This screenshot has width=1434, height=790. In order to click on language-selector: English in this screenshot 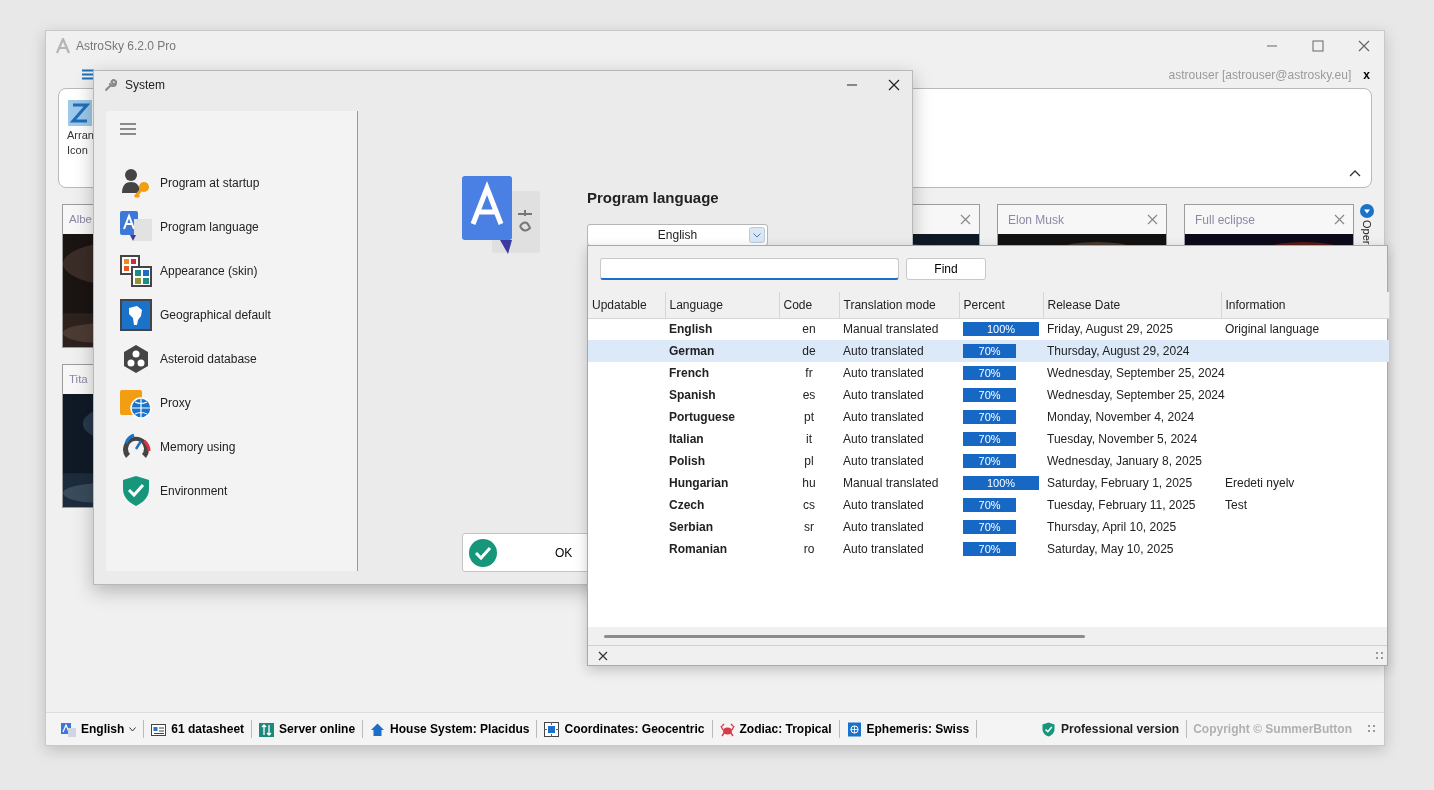, I will do `click(99, 729)`.